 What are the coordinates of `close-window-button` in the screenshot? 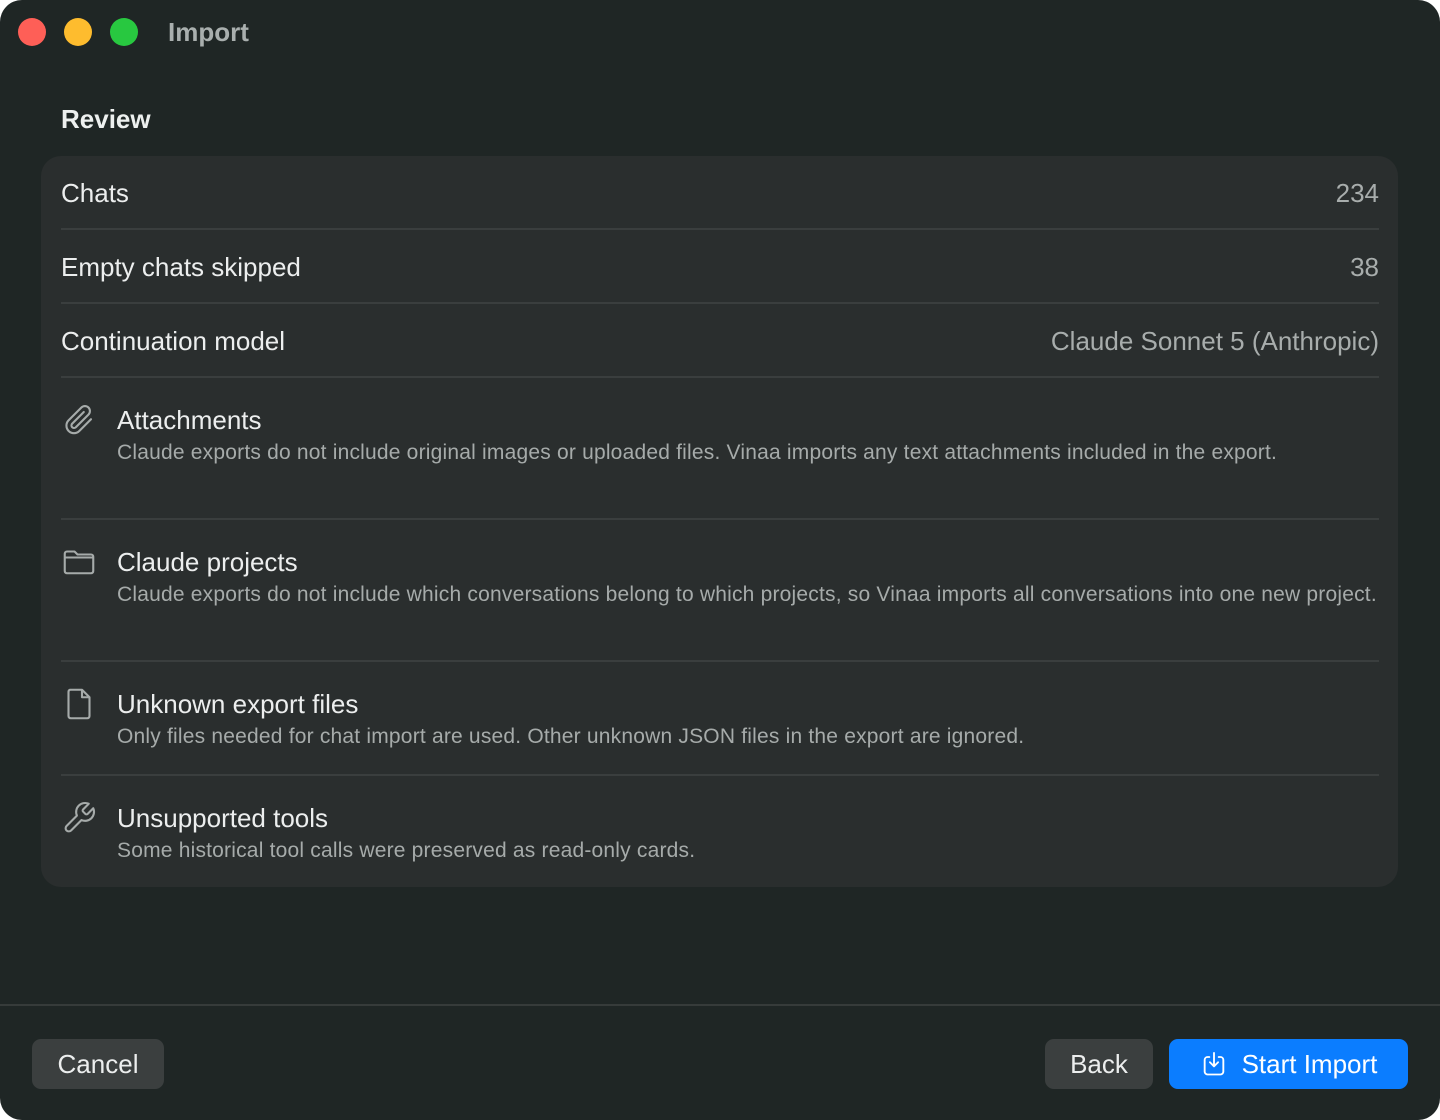 It's located at (32, 32).